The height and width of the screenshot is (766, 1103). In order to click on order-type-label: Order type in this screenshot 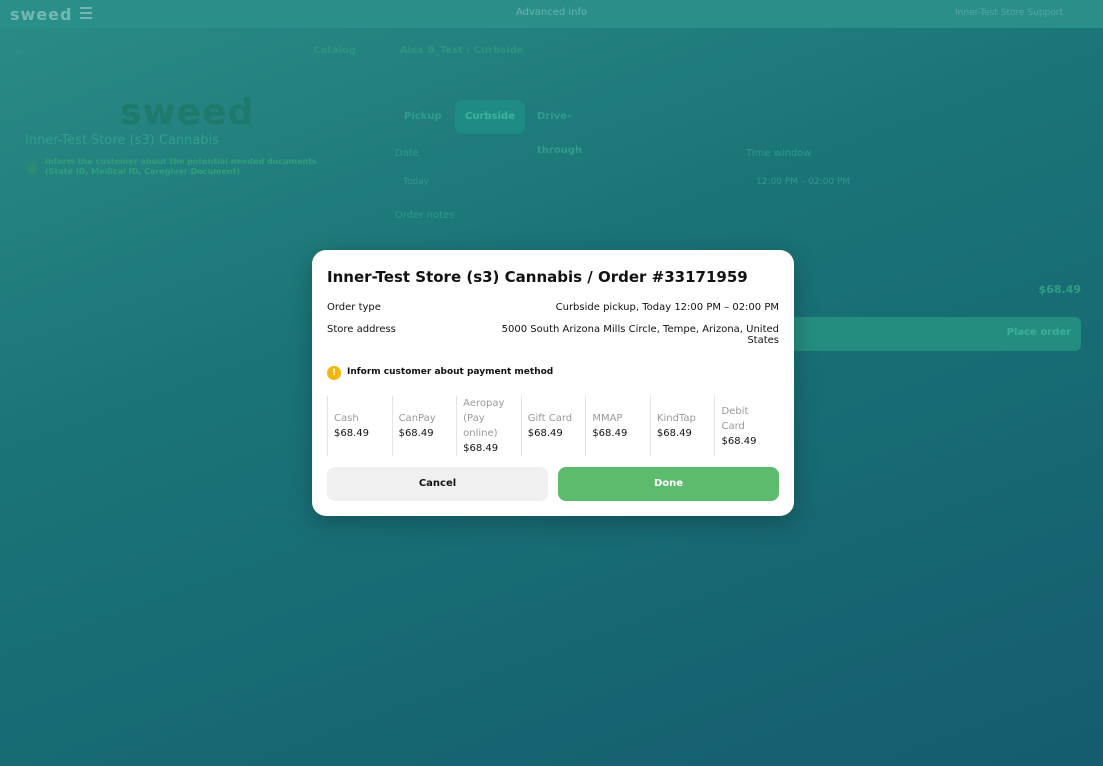, I will do `click(354, 307)`.